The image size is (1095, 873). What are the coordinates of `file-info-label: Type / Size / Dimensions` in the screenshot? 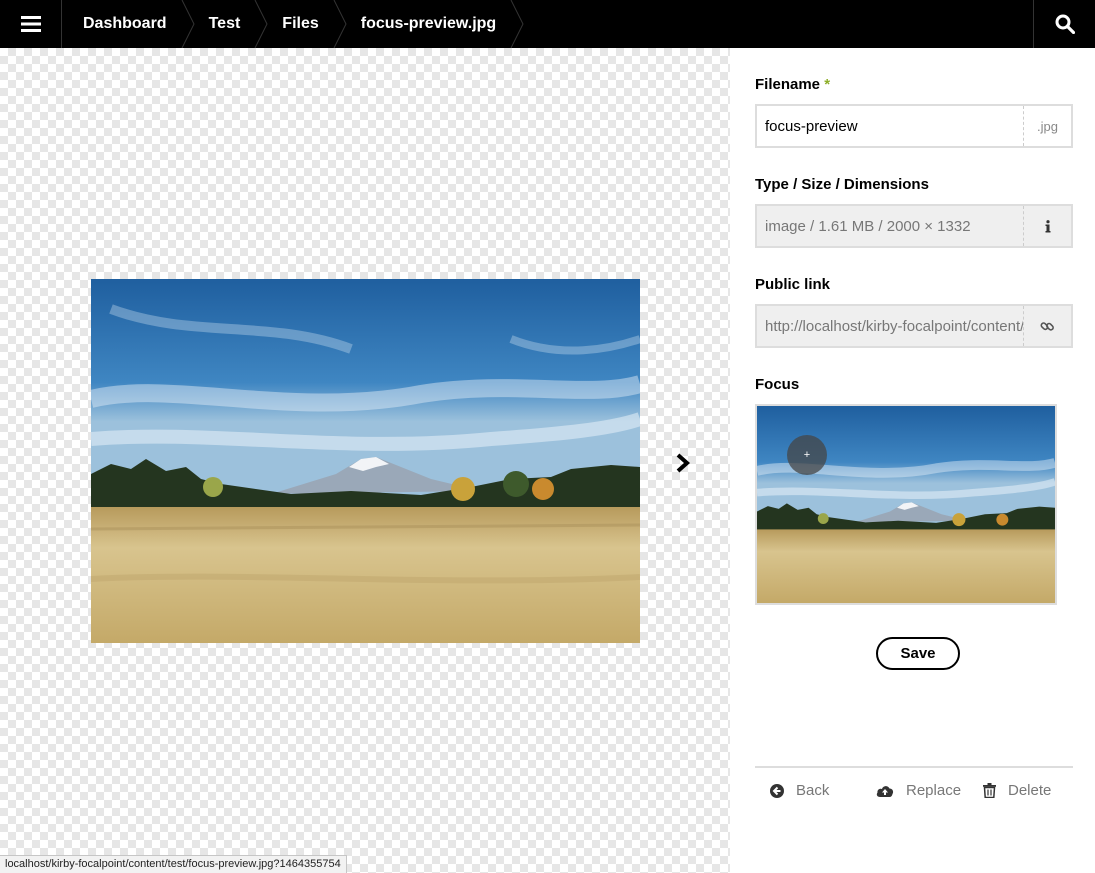 It's located at (842, 184).